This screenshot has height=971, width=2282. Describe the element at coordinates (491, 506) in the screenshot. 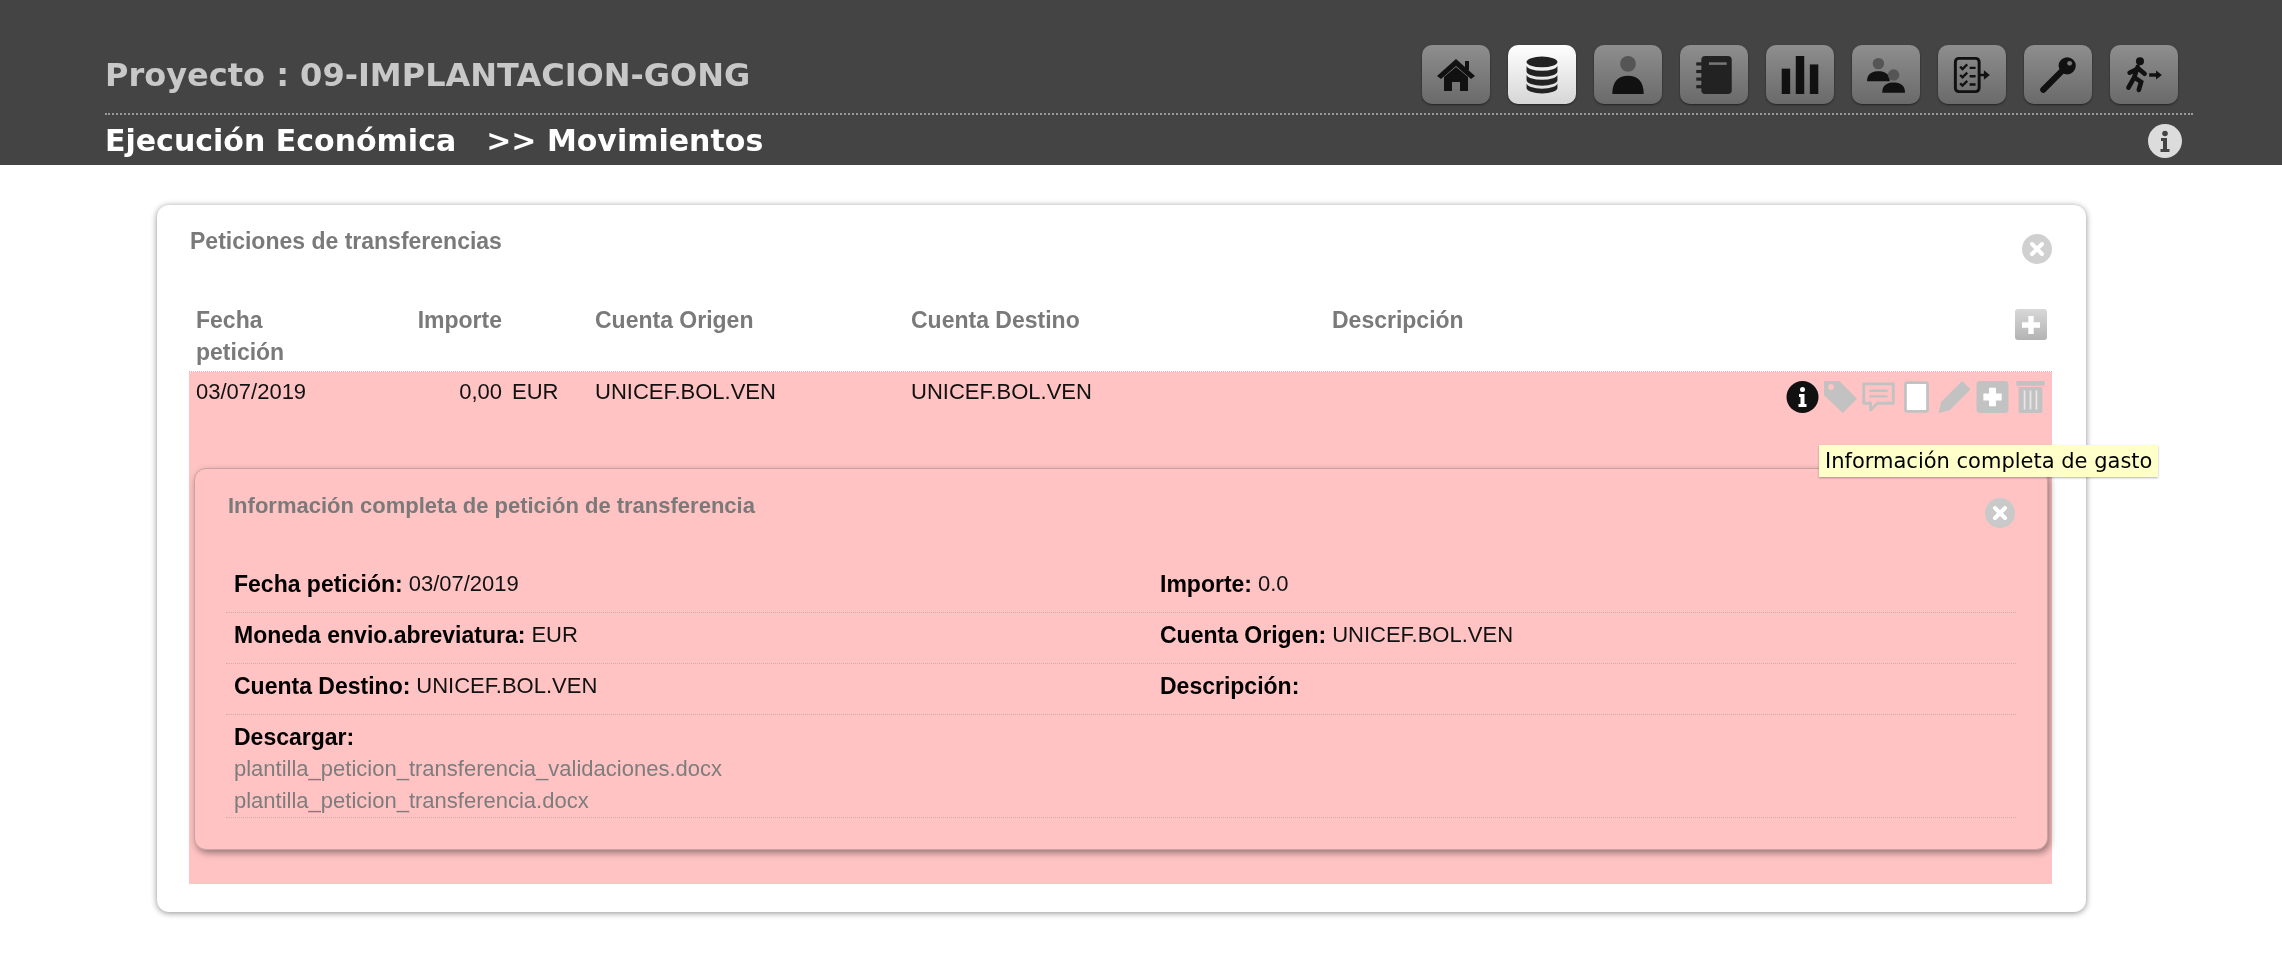

I see `details-title: Información completa de petición de transferencia` at that location.